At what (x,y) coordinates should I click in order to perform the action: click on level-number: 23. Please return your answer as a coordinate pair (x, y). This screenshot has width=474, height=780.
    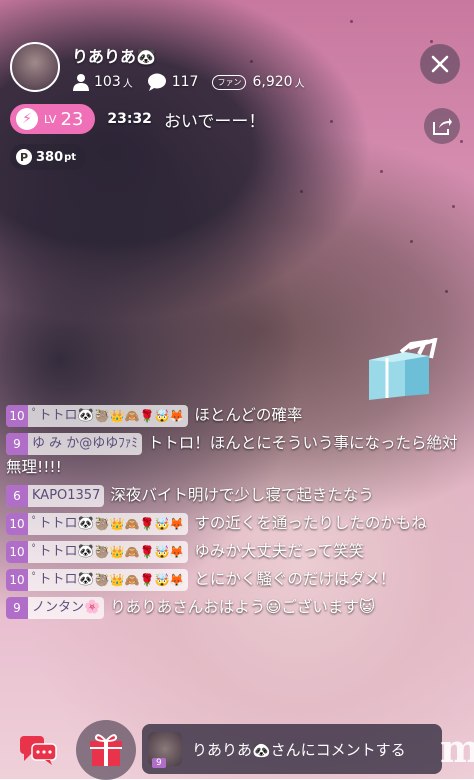
    Looking at the image, I should click on (72, 119).